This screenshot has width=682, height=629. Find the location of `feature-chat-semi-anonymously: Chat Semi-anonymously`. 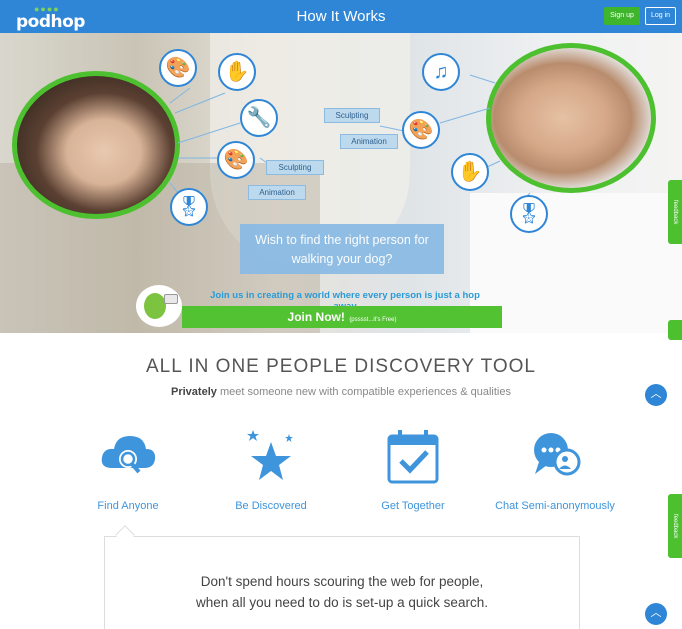

feature-chat-semi-anonymously: Chat Semi-anonymously is located at coordinates (555, 470).